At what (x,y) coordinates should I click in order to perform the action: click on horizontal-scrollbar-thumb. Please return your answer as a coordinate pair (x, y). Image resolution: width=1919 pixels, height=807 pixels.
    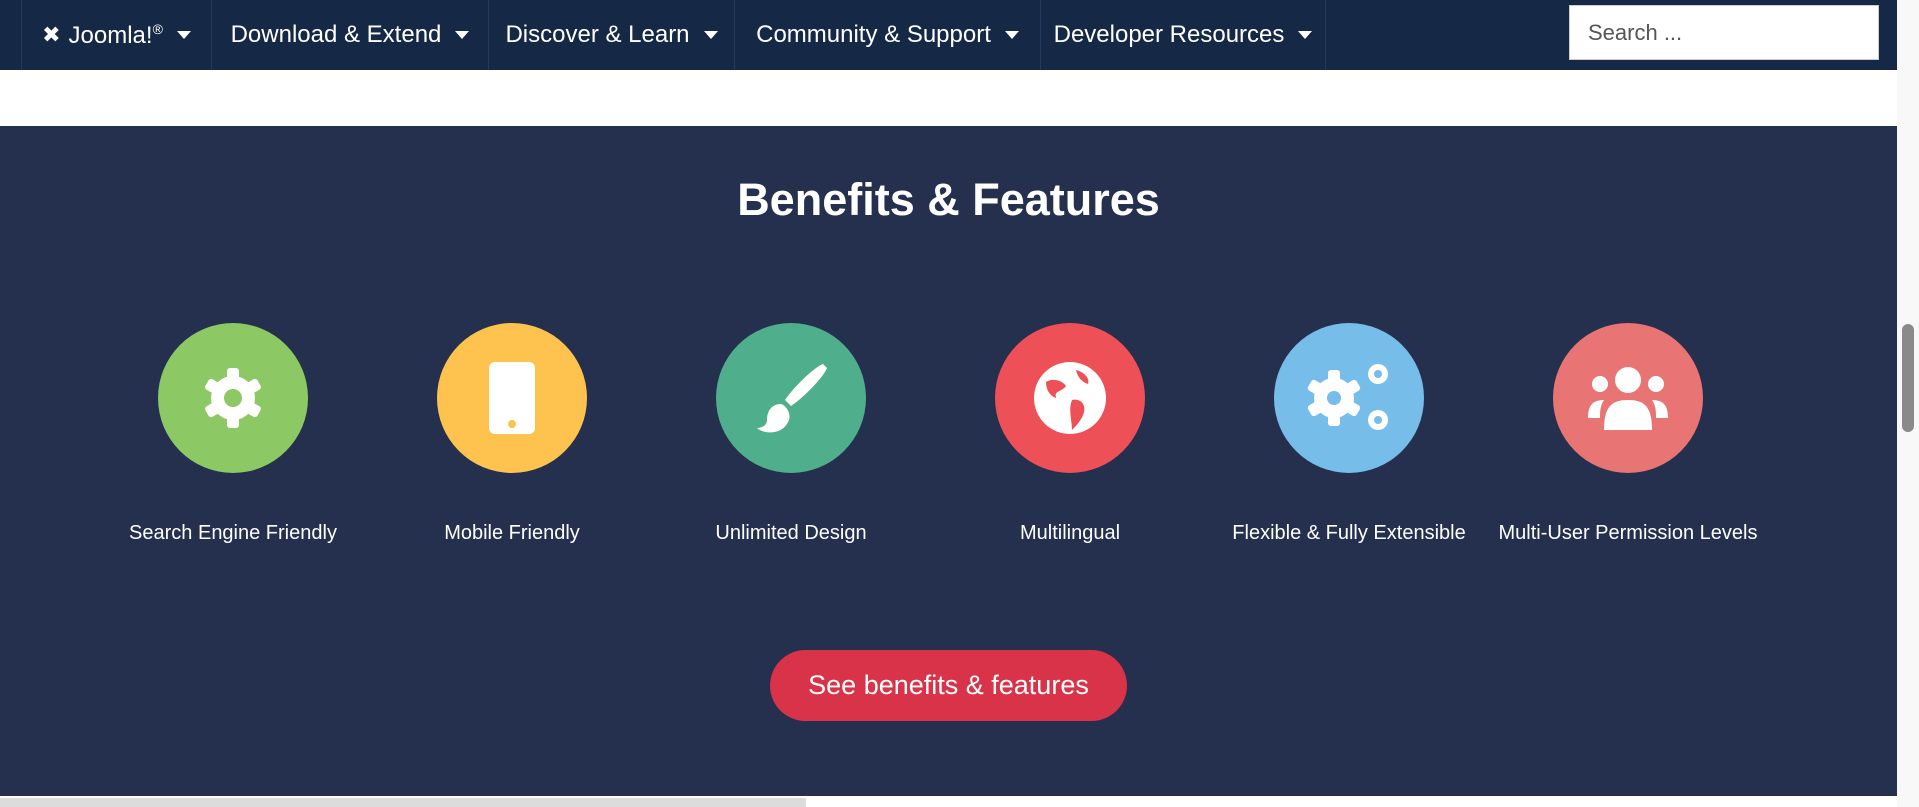
    Looking at the image, I should click on (403, 802).